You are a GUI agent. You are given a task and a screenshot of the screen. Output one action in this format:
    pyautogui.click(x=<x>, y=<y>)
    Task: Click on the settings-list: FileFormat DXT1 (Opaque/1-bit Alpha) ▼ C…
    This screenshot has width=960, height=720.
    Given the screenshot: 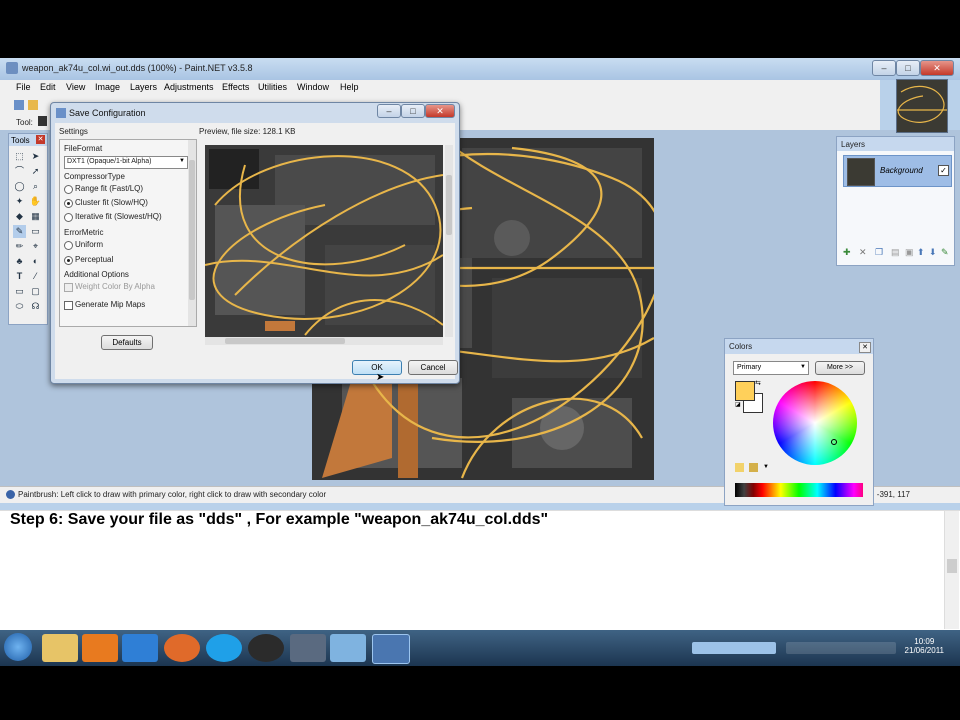 What is the action you would take?
    pyautogui.click(x=128, y=233)
    